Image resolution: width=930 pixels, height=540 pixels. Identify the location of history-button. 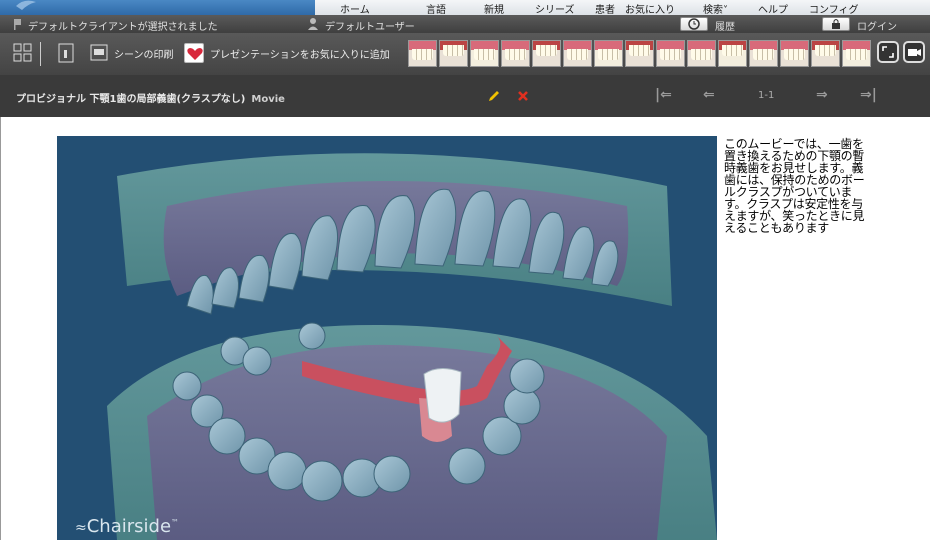
(694, 24).